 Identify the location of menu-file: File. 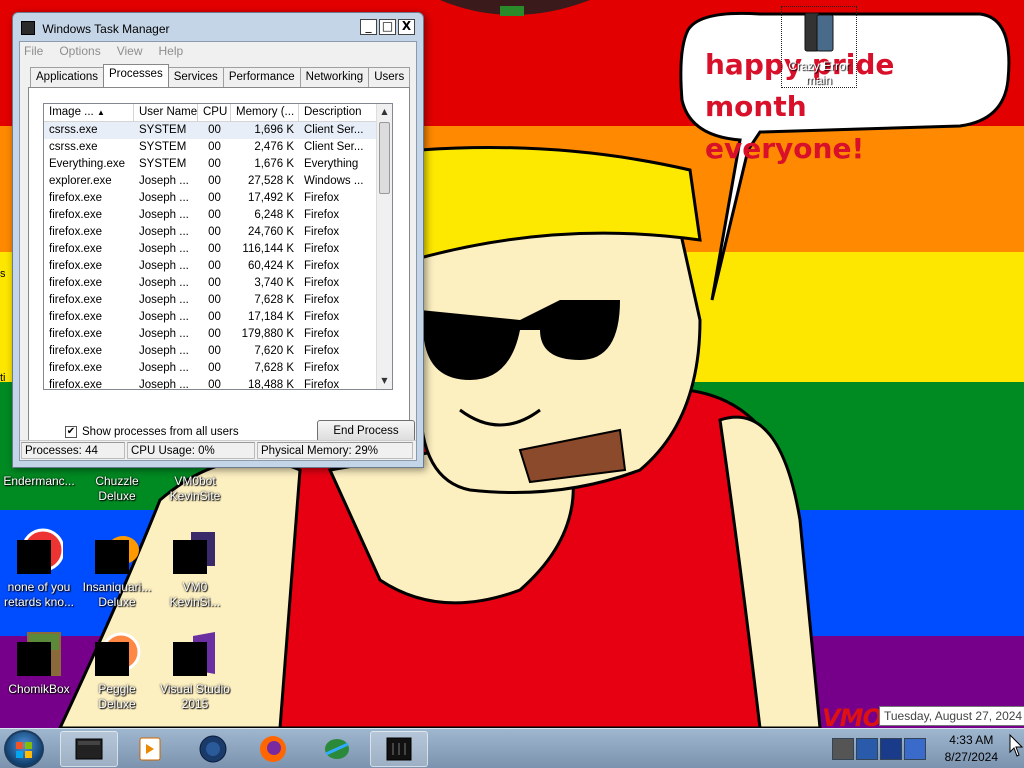
(33, 51).